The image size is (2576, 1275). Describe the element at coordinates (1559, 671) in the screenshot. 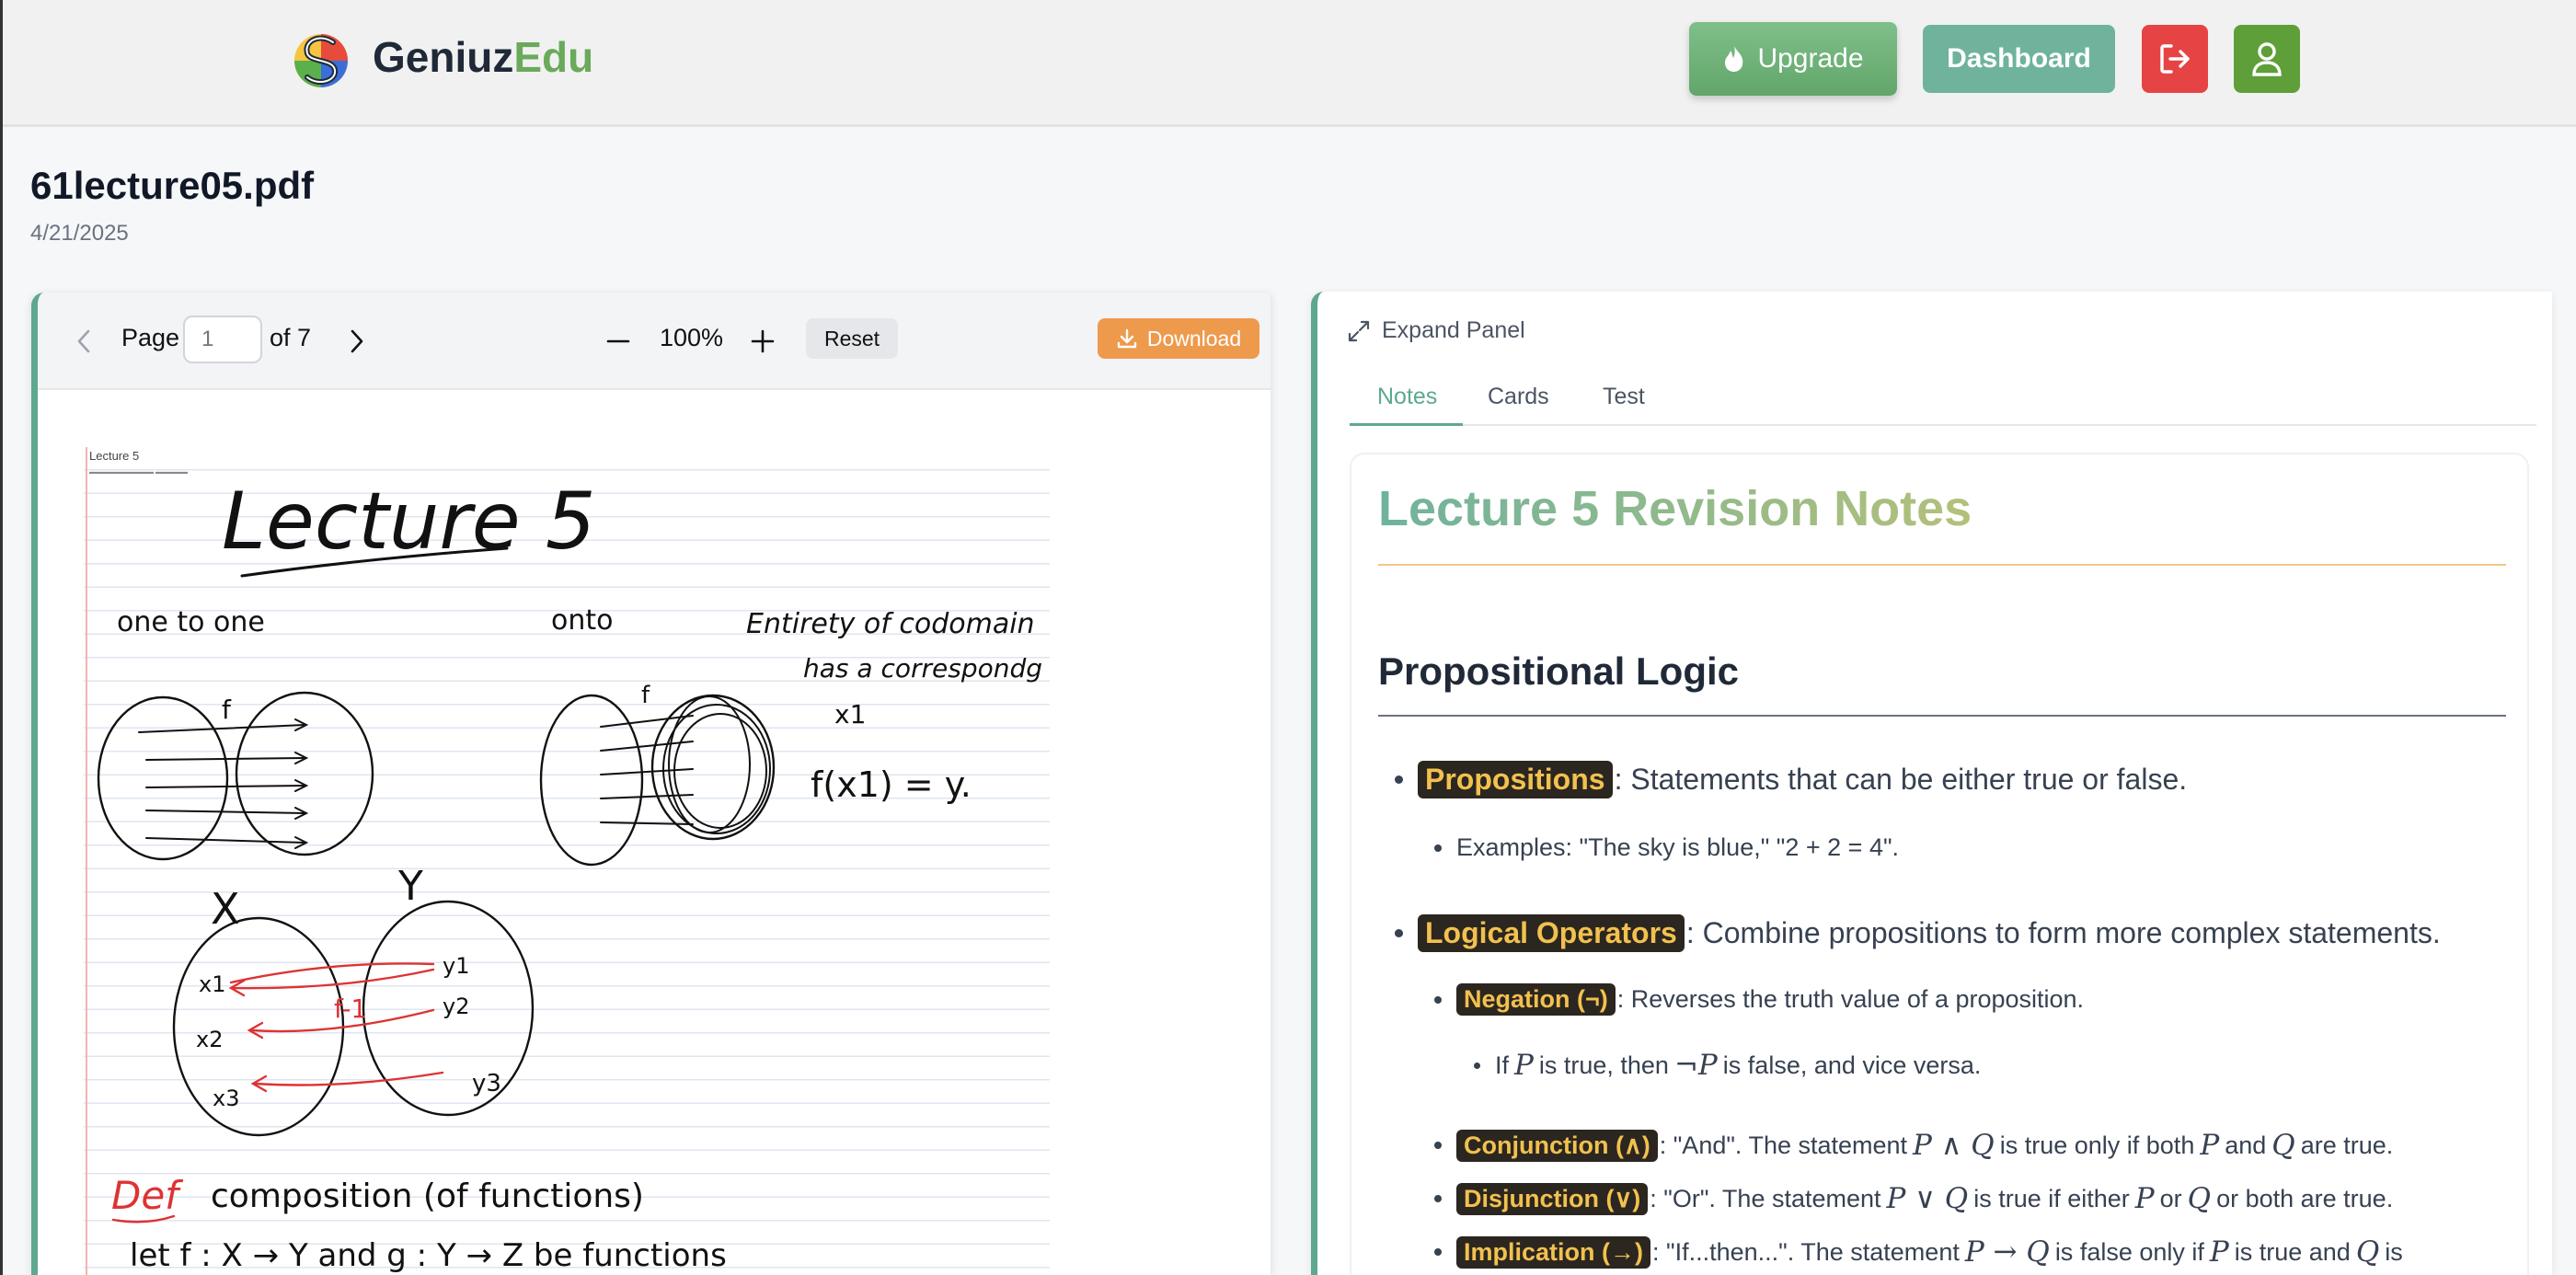

I see `section-heading: Propositional Logic` at that location.